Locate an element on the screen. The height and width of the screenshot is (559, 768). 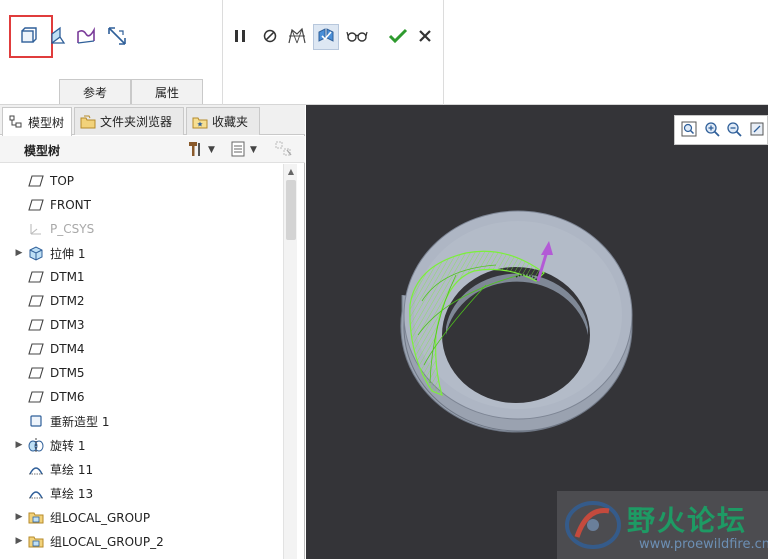
refit-icon is located at coordinates (689, 130).